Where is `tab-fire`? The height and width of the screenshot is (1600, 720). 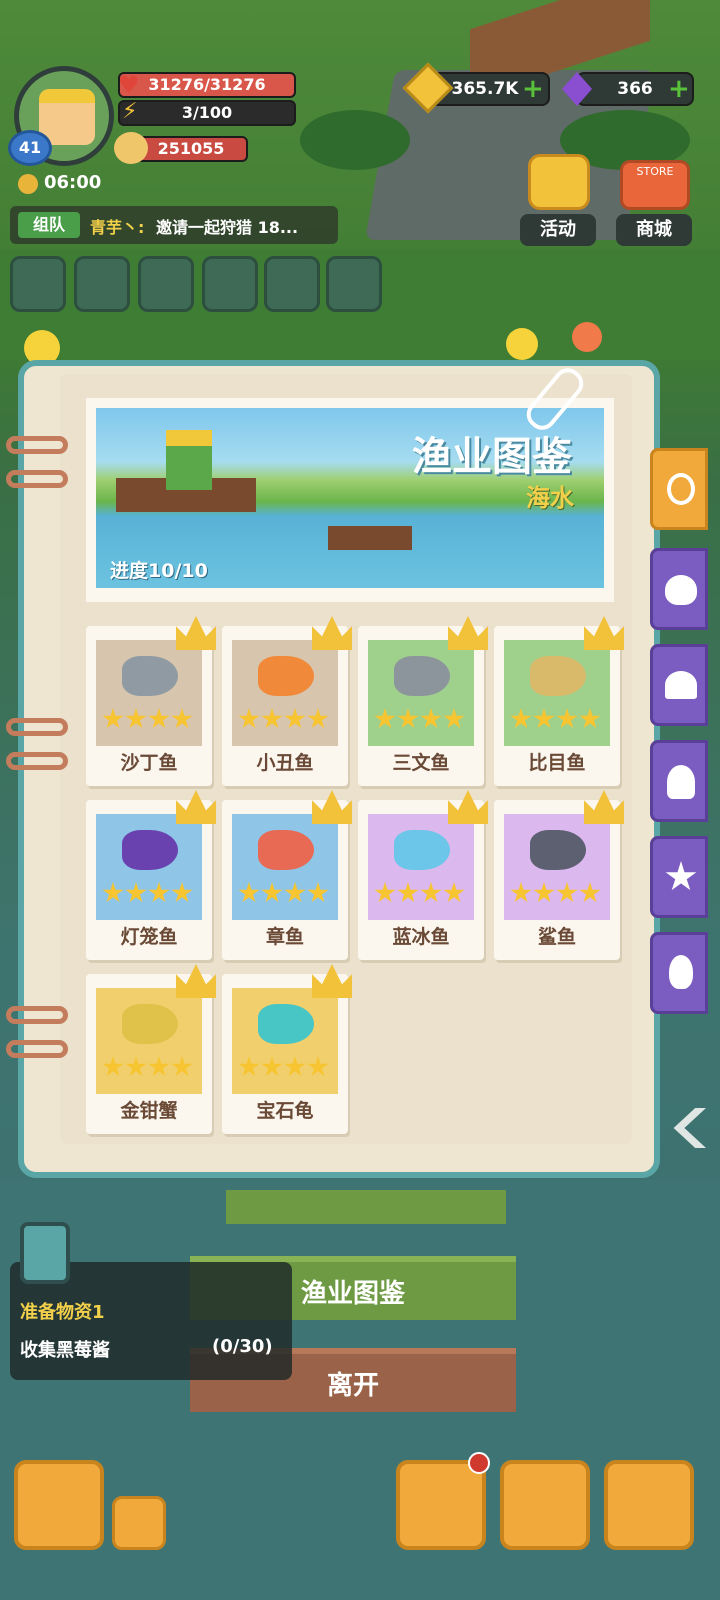 tab-fire is located at coordinates (679, 973).